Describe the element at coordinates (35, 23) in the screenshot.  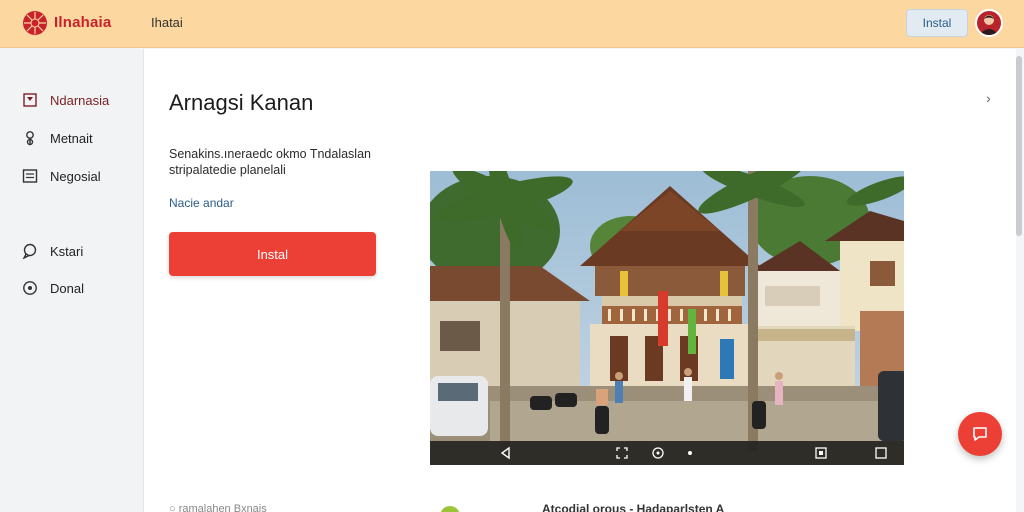
I see `logo-icon` at that location.